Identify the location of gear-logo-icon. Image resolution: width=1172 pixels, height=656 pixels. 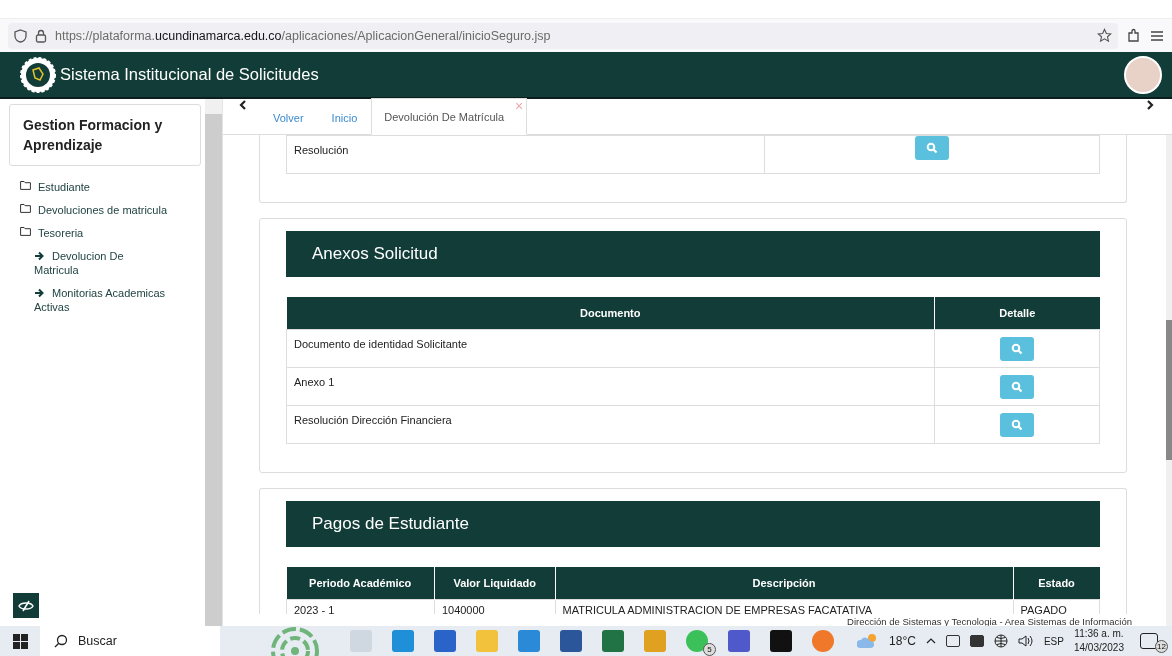
(38, 74).